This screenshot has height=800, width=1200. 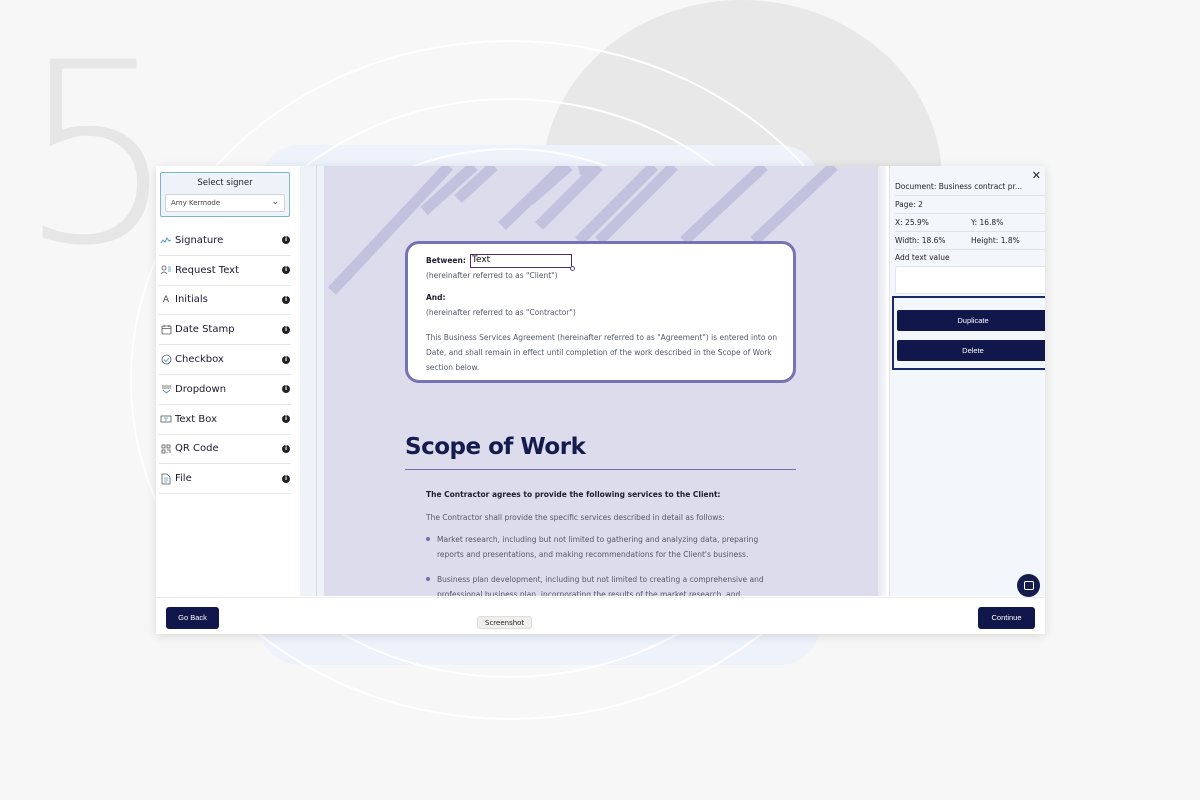 I want to click on chat-support-icon, so click(x=1028, y=585).